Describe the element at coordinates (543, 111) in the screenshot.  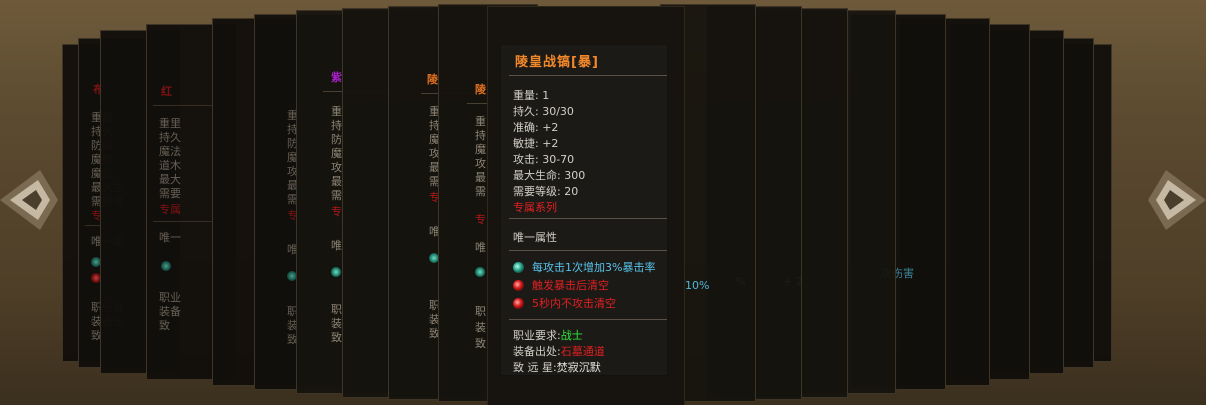
I see `stat-durability: 持久: 30/30` at that location.